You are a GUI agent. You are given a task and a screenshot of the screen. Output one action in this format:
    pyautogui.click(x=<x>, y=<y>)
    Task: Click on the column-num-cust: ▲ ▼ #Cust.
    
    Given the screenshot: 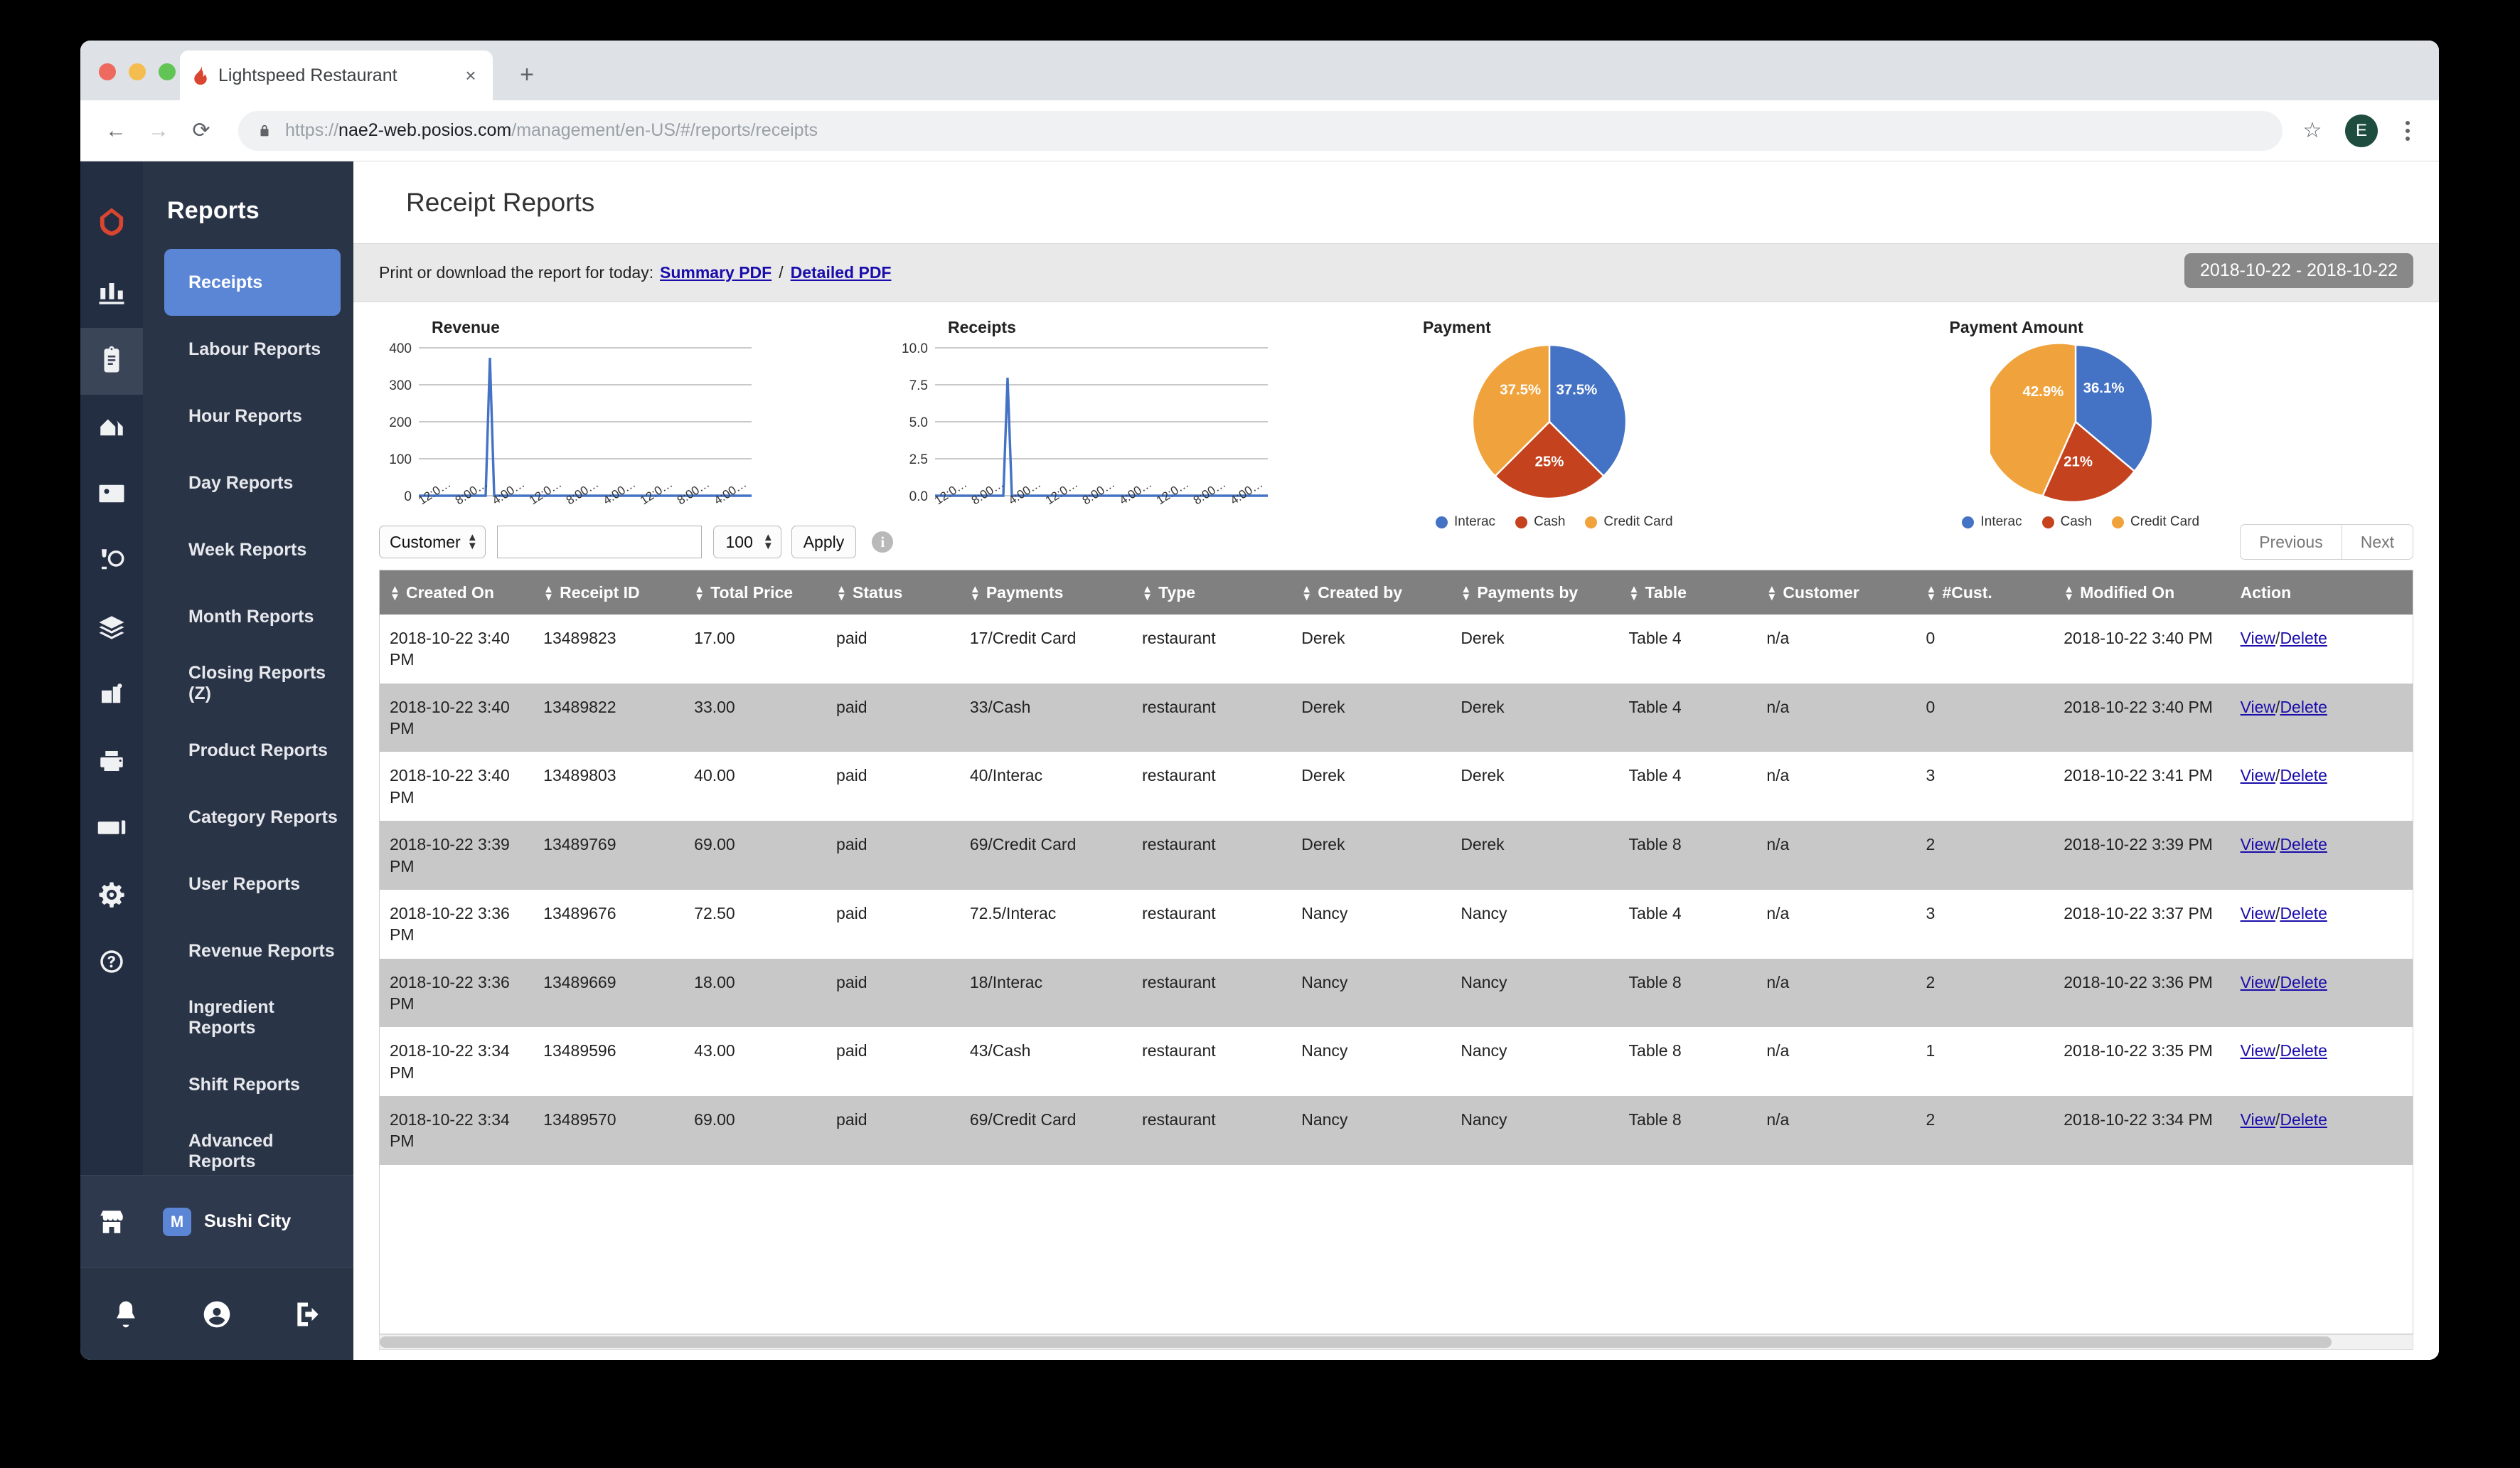 What is the action you would take?
    pyautogui.click(x=1995, y=593)
    